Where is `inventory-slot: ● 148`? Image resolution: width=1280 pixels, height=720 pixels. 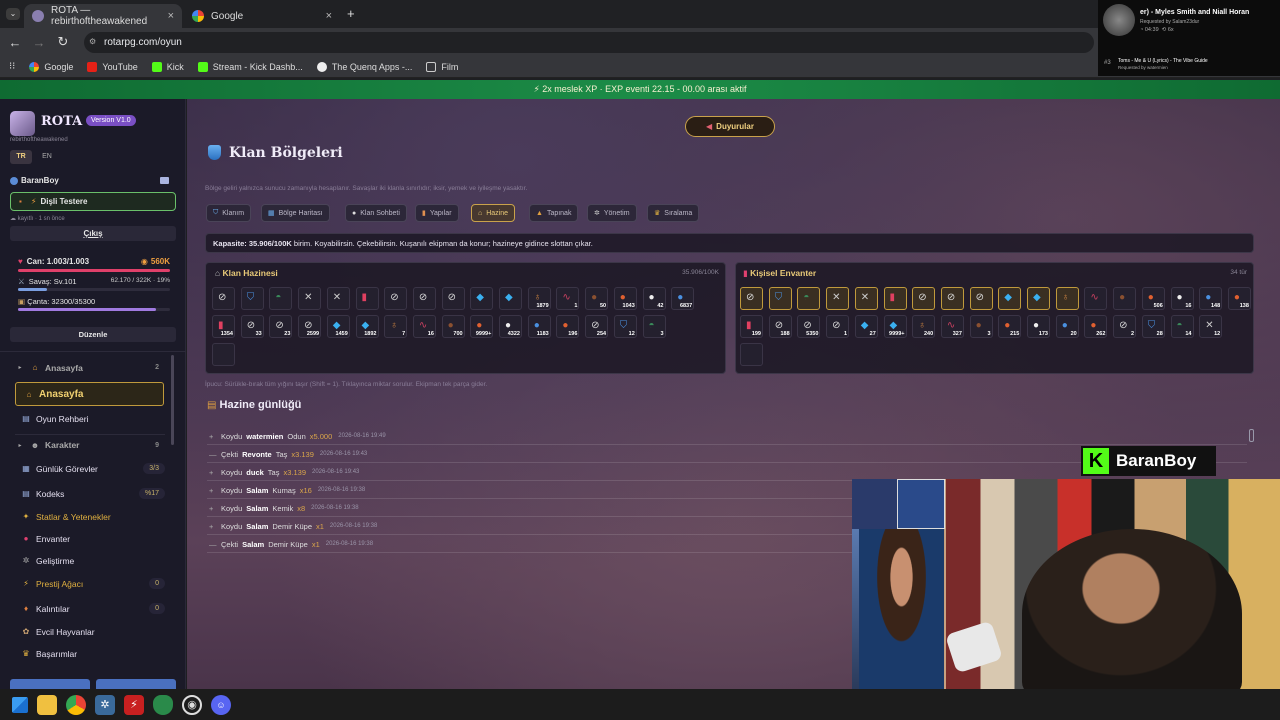
inventory-slot: ● 148 is located at coordinates (1211, 298).